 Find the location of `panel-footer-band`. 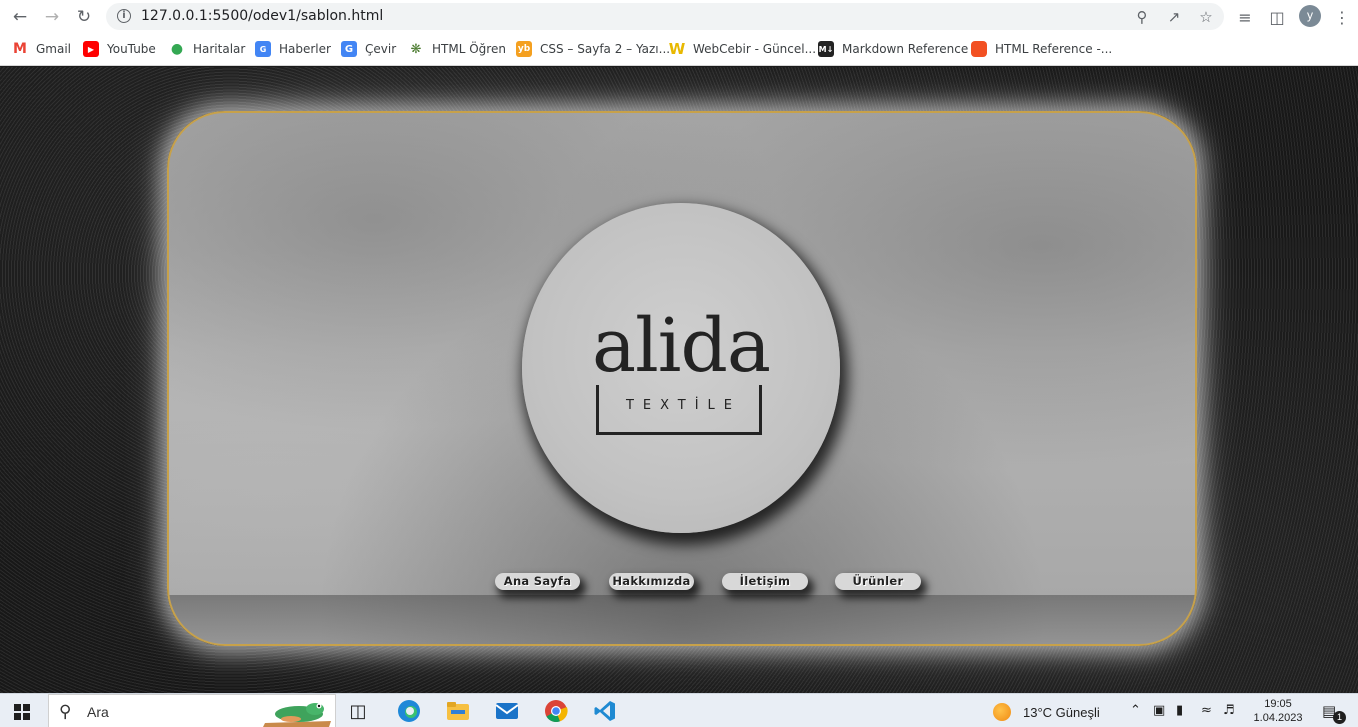

panel-footer-band is located at coordinates (682, 619).